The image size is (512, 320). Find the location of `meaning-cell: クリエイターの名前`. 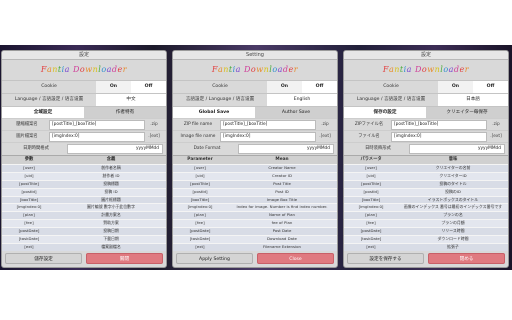

meaning-cell: クリエイターの名前 is located at coordinates (453, 167).